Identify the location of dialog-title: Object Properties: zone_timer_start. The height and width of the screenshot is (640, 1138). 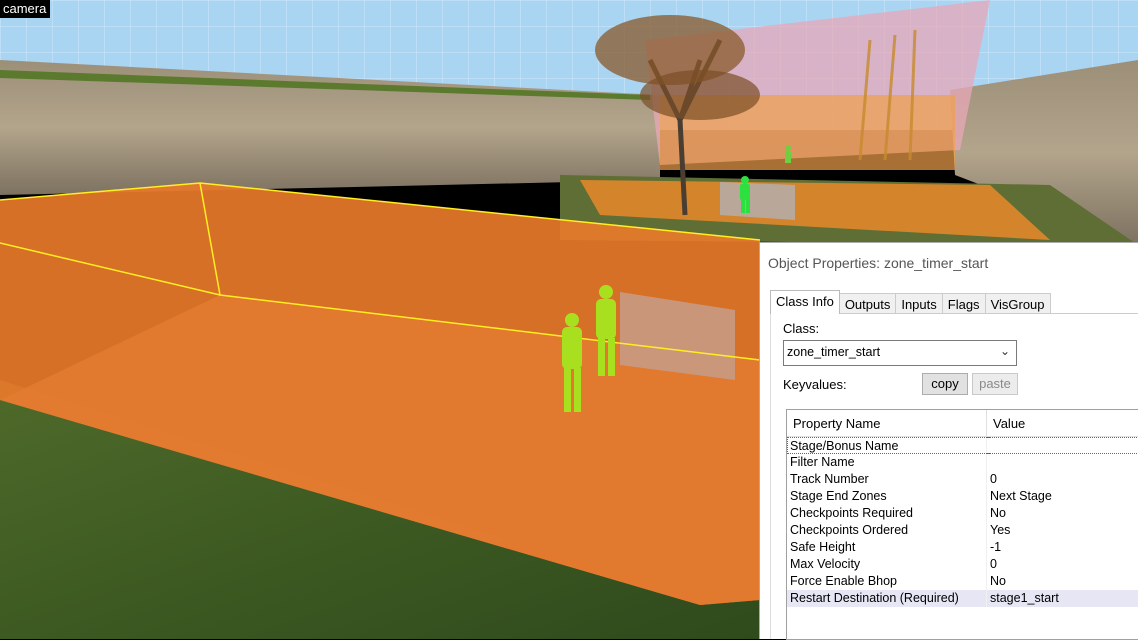
(878, 263).